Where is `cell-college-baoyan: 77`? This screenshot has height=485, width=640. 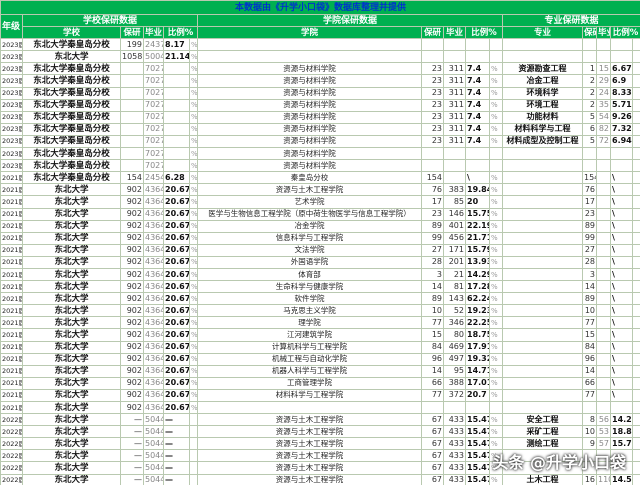 cell-college-baoyan: 77 is located at coordinates (432, 323).